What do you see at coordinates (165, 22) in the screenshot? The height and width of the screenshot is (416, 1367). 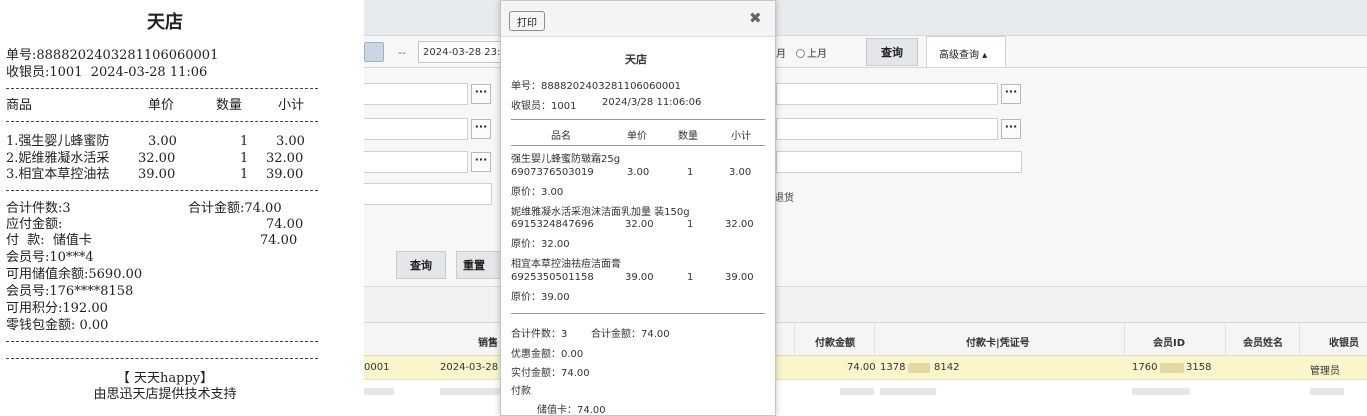 I see `receipt-title: 天店` at bounding box center [165, 22].